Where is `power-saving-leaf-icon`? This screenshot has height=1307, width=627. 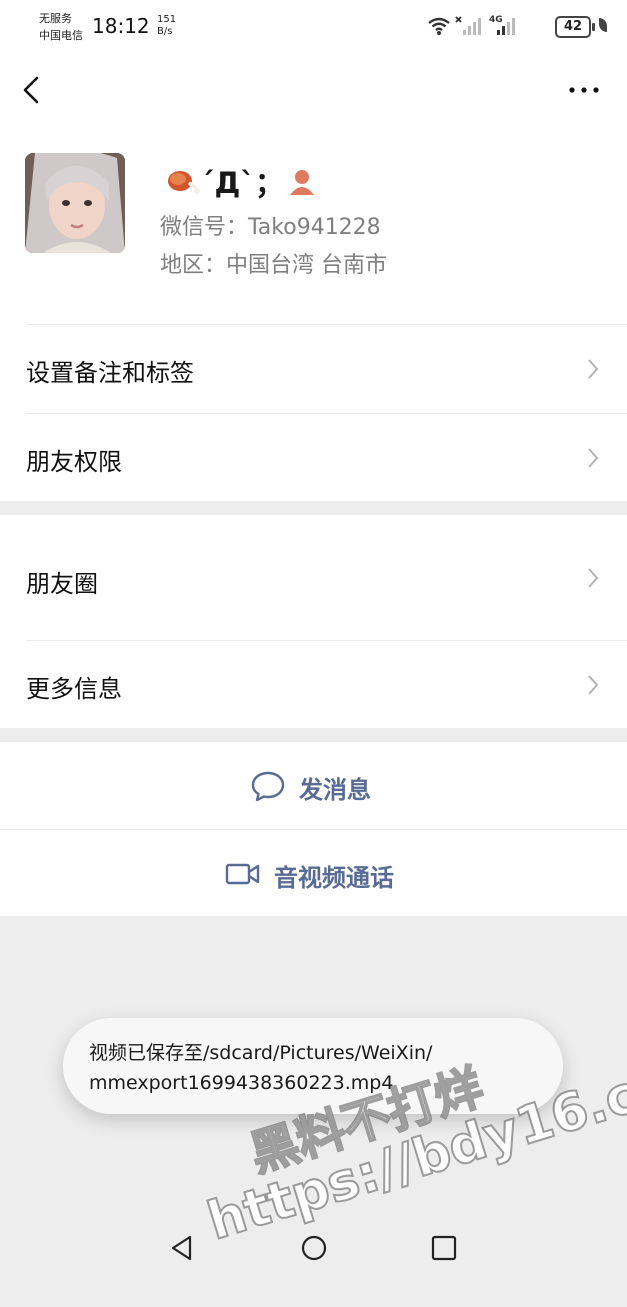 power-saving-leaf-icon is located at coordinates (603, 25).